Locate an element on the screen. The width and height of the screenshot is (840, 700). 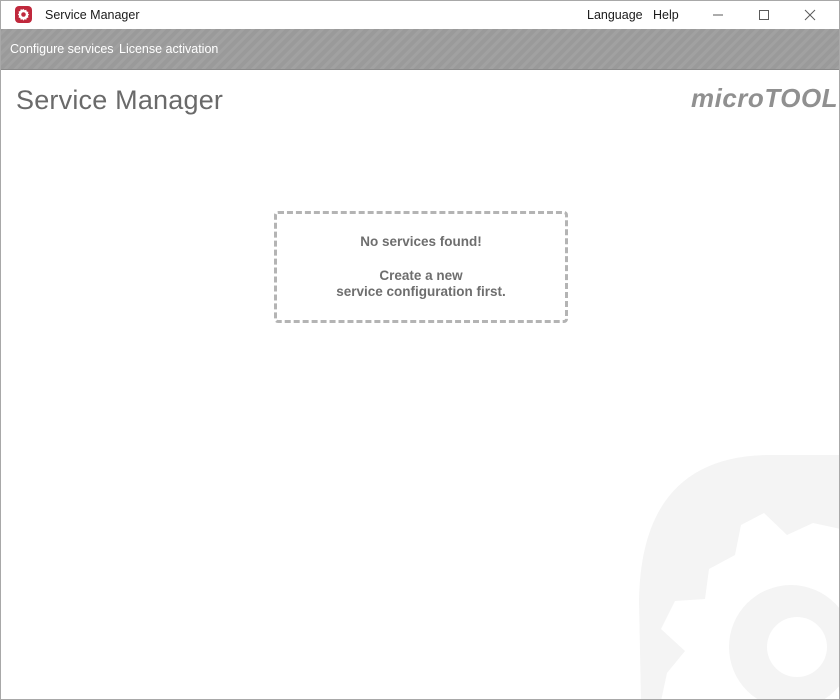
gear-icon is located at coordinates (23, 14).